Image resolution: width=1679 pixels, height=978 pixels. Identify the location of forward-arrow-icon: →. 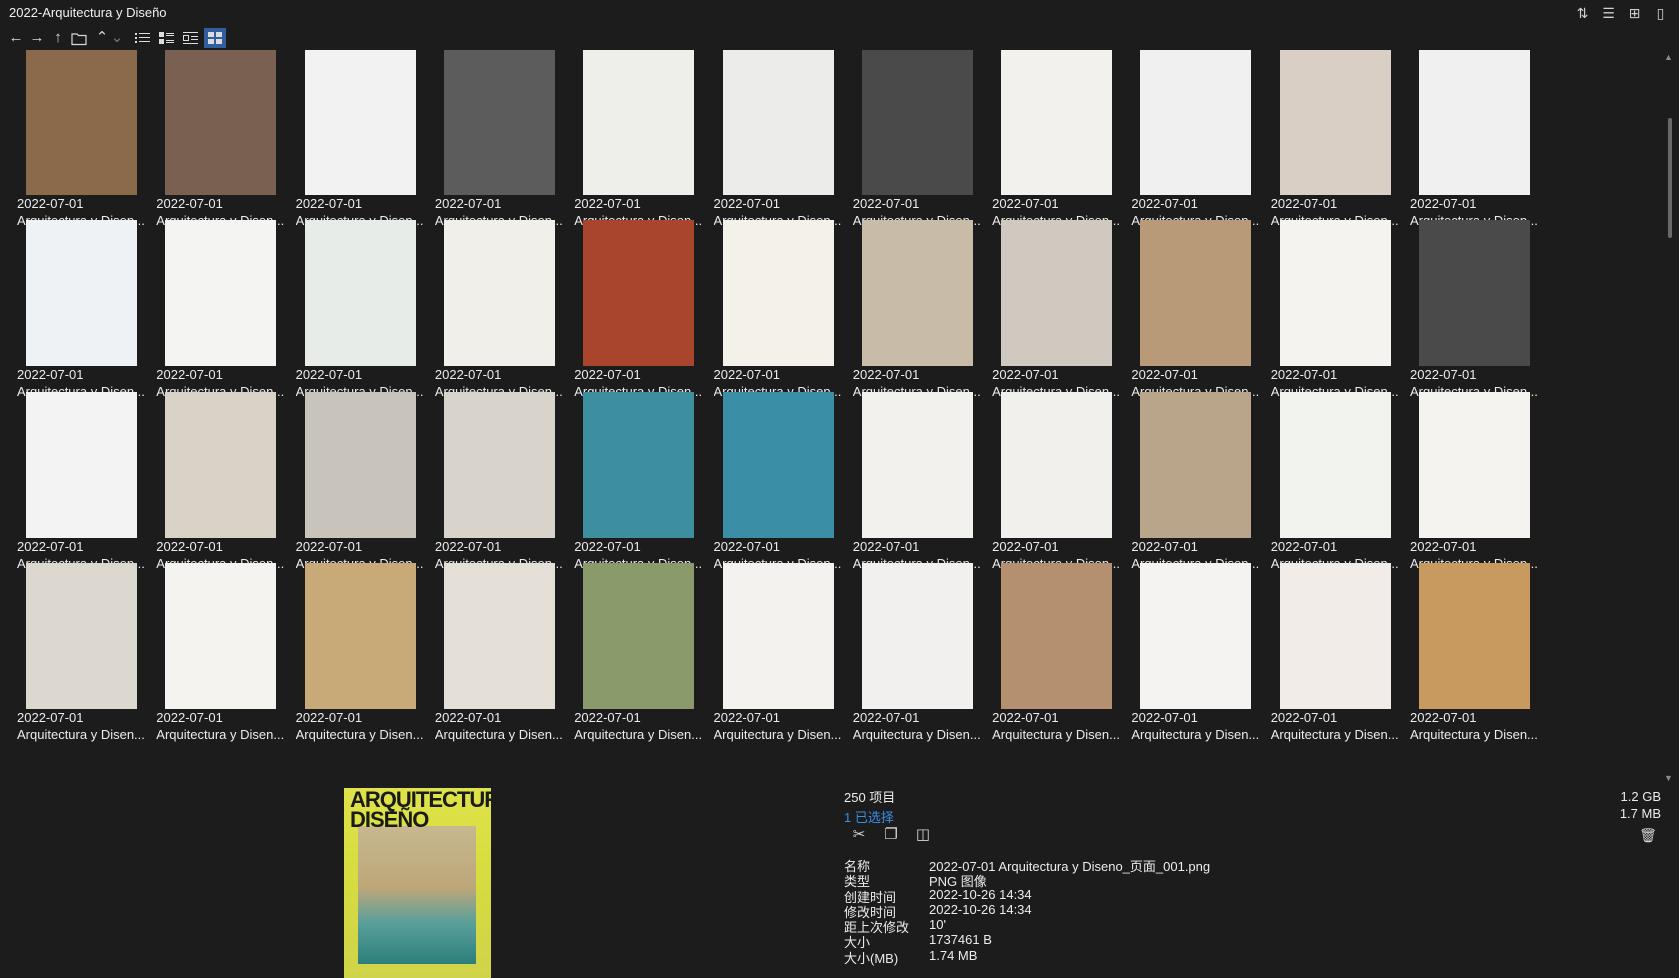
(37, 38).